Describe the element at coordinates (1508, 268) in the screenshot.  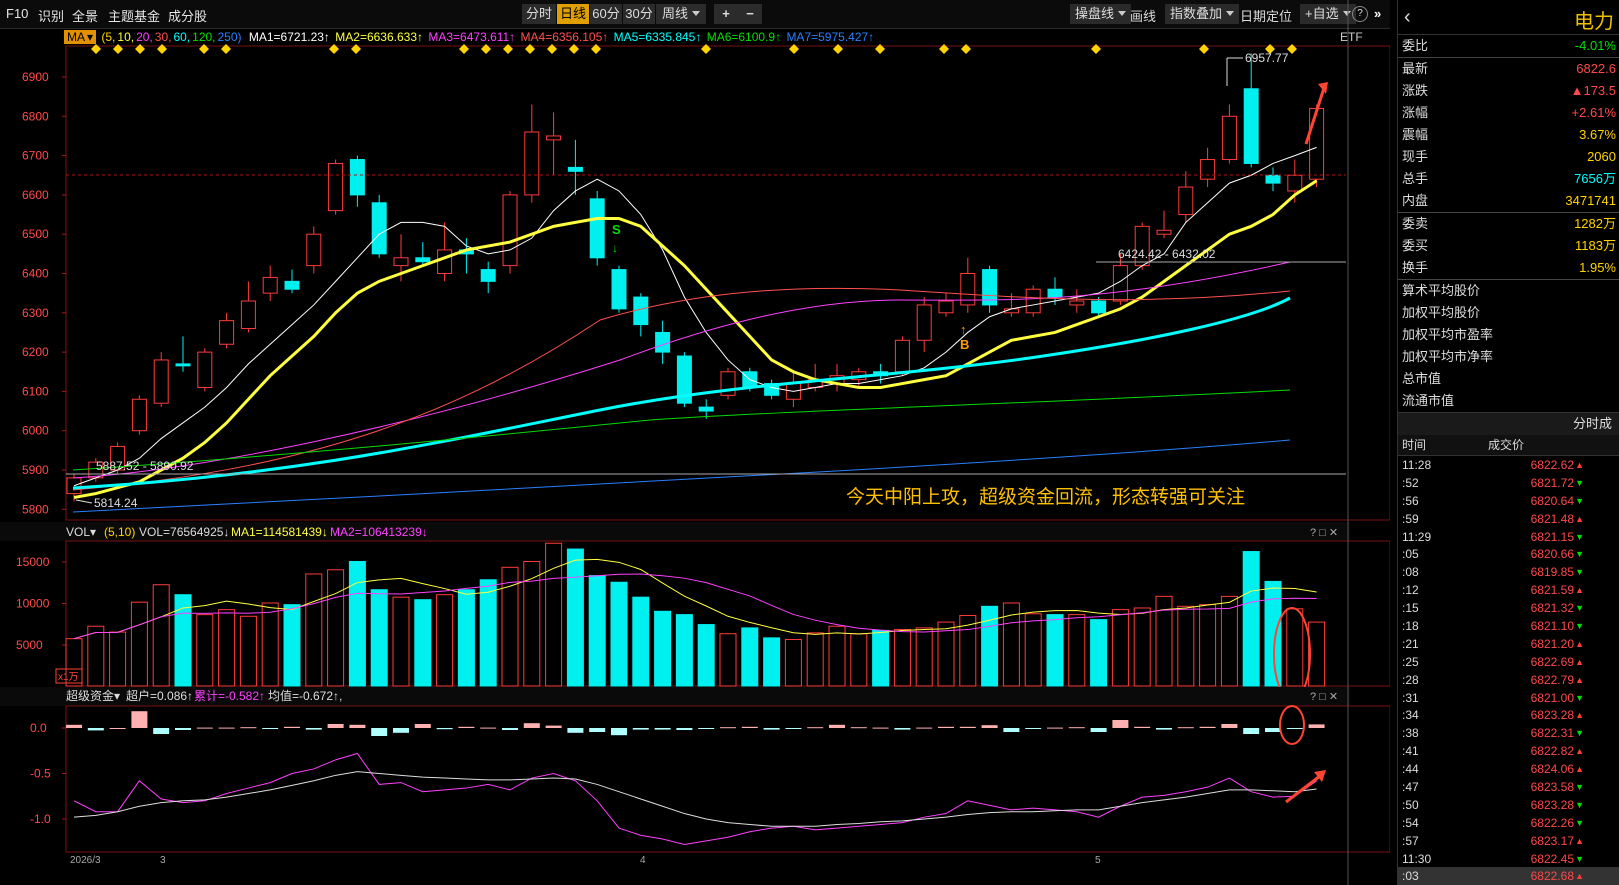
I see `stat-row: 换手 1.95%` at that location.